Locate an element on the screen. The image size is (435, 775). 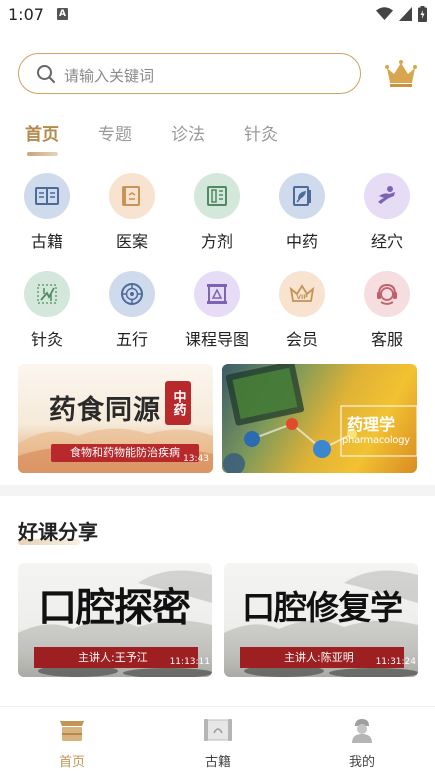
grid-label: 会员 is located at coordinates (301, 339).